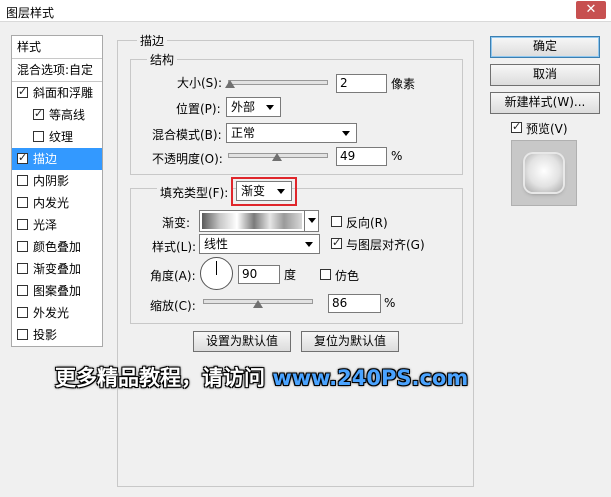 This screenshot has height=497, width=611. Describe the element at coordinates (45, 335) in the screenshot. I see `style-item-label: 投影` at that location.